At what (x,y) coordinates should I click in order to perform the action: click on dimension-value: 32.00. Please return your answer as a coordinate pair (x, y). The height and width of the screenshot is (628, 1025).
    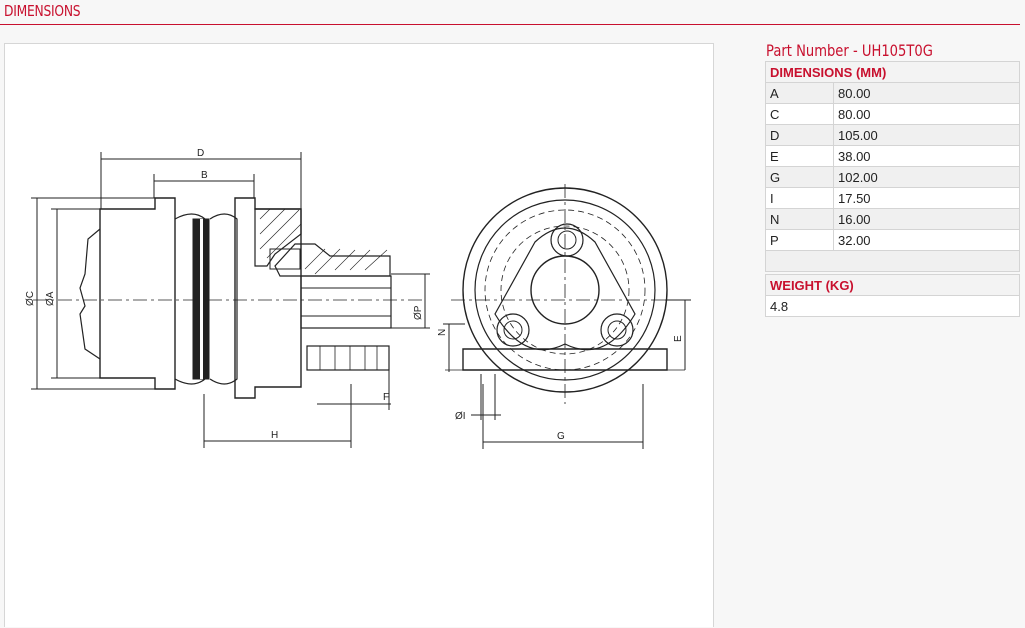
    Looking at the image, I should click on (926, 240).